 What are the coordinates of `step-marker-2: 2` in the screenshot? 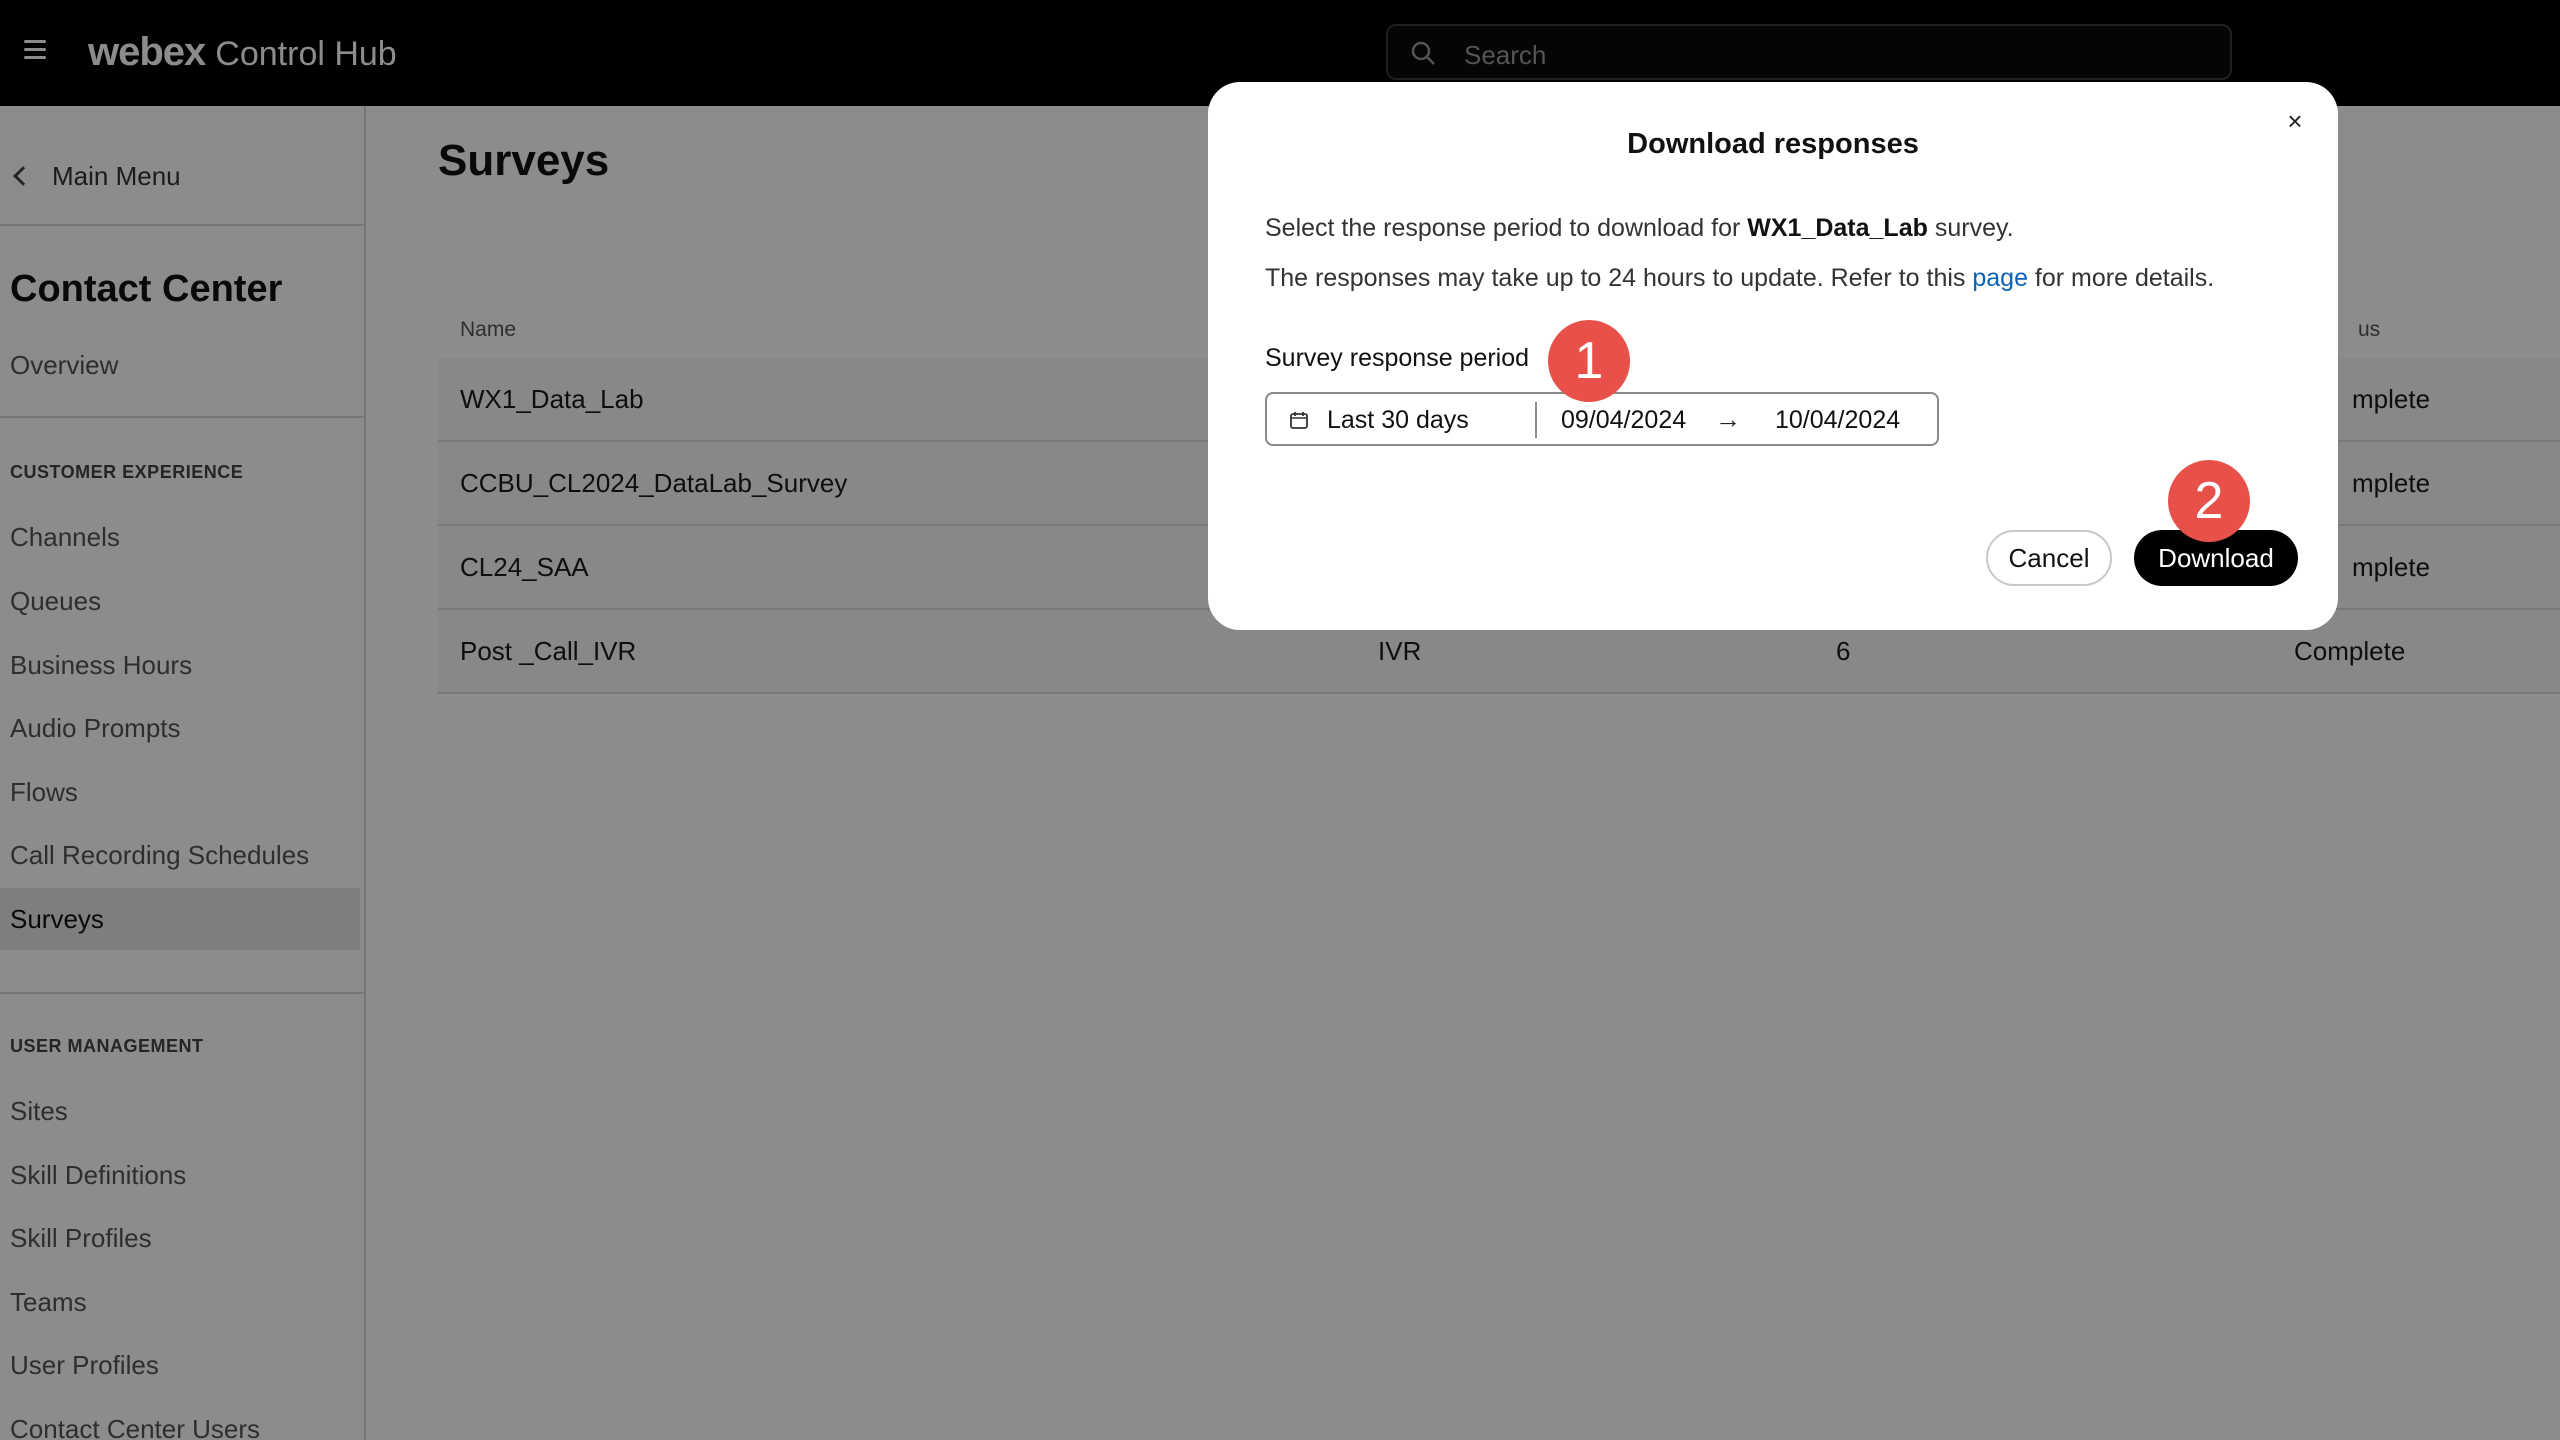 It's located at (2209, 501).